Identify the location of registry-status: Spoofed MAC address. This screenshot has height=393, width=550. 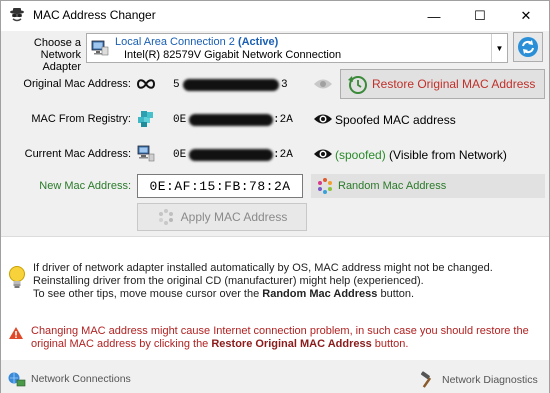
(395, 120).